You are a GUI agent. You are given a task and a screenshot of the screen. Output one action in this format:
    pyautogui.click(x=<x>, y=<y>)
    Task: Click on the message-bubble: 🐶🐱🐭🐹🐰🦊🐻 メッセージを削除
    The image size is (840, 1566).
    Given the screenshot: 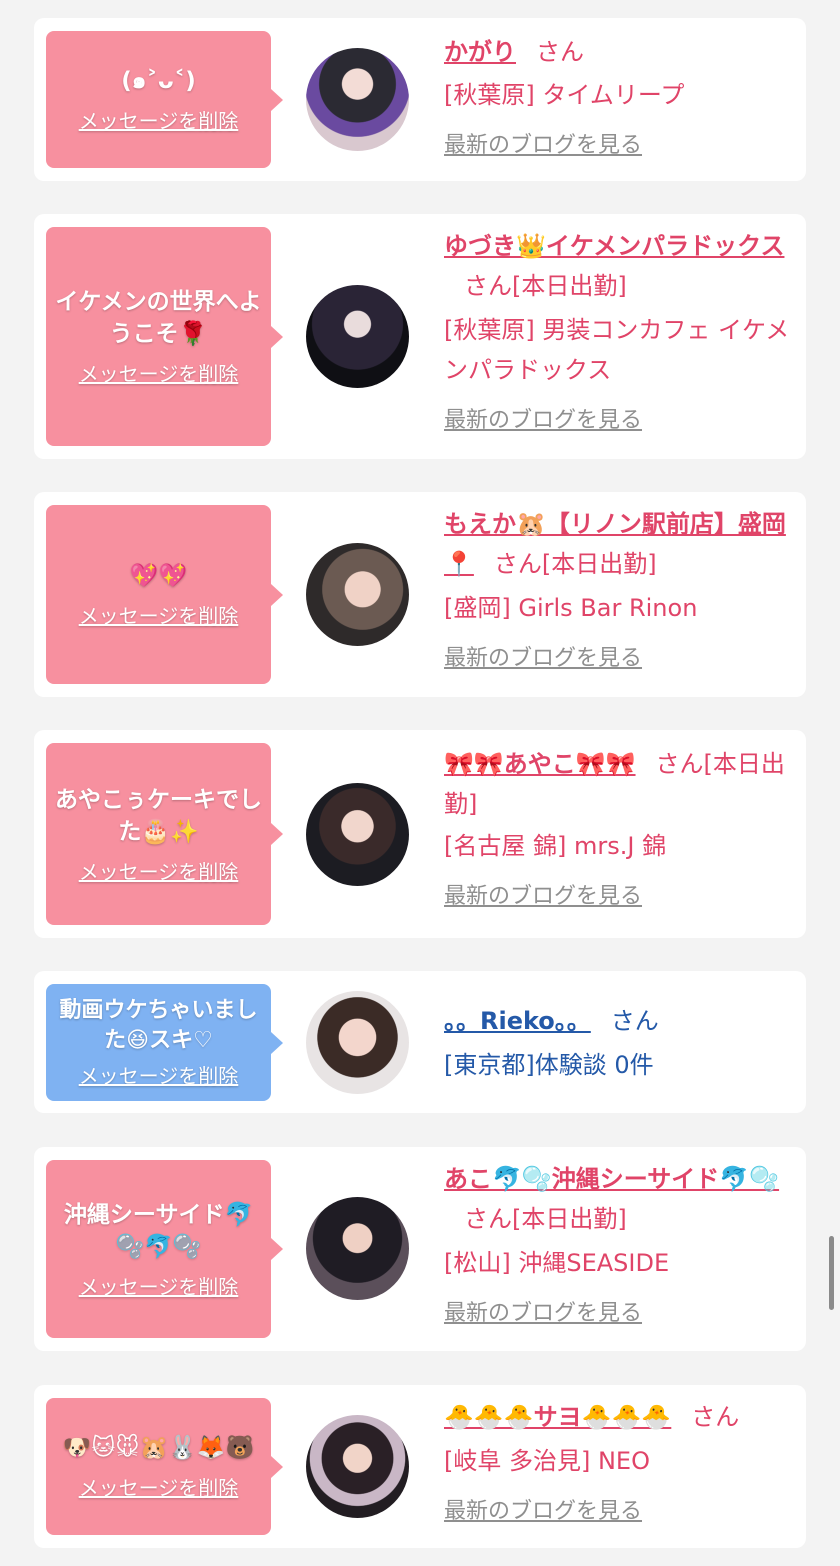 What is the action you would take?
    pyautogui.click(x=158, y=1466)
    